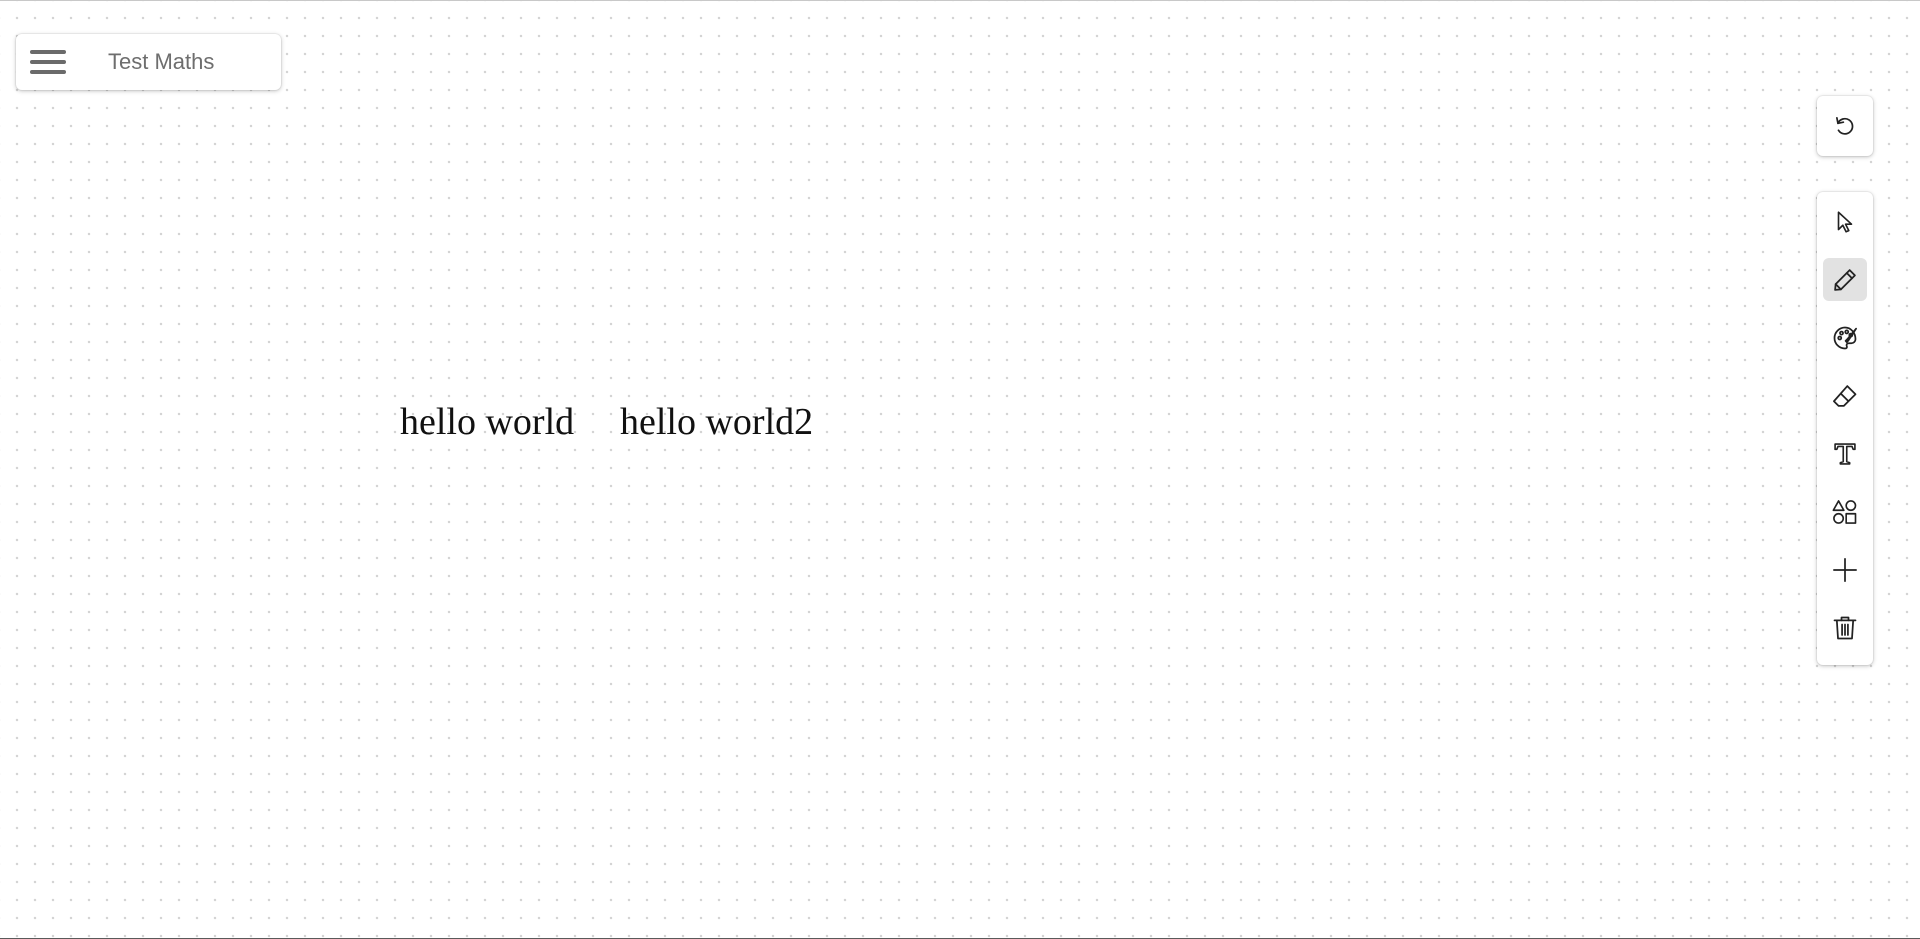  What do you see at coordinates (716, 422) in the screenshot?
I see `canvas-text-item: hello world2` at bounding box center [716, 422].